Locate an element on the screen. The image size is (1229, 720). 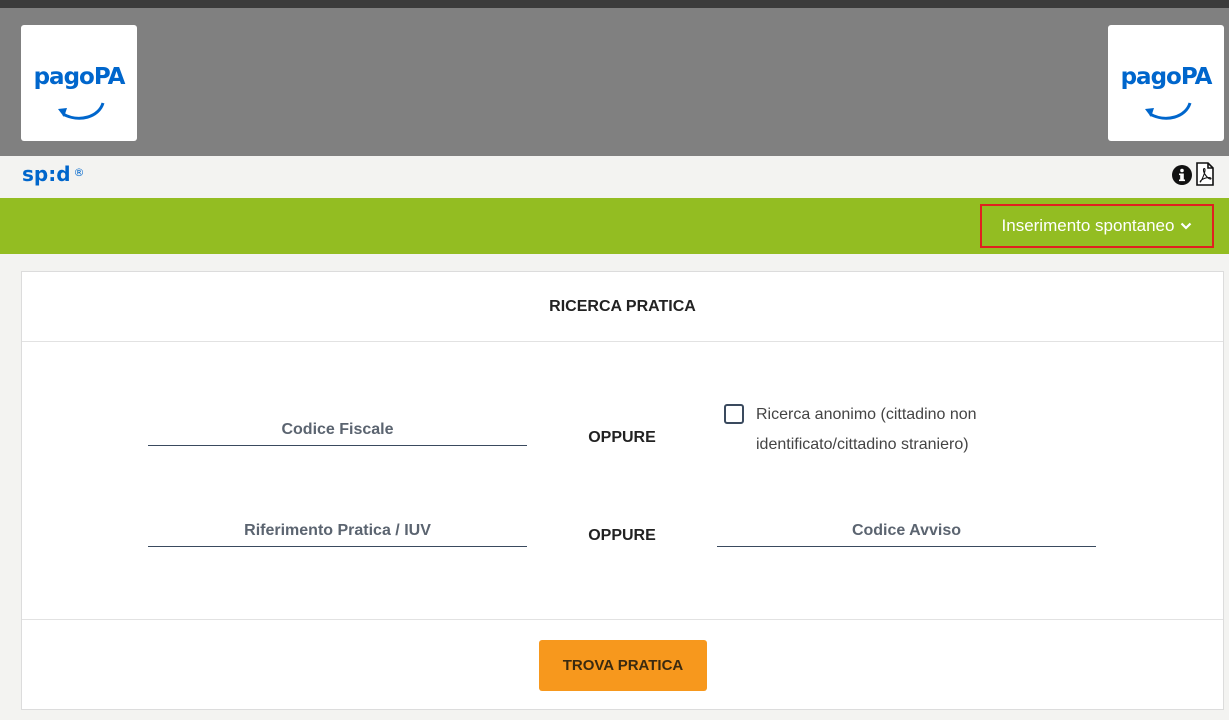
pagopa-logo-right: pagoPA is located at coordinates (1166, 83).